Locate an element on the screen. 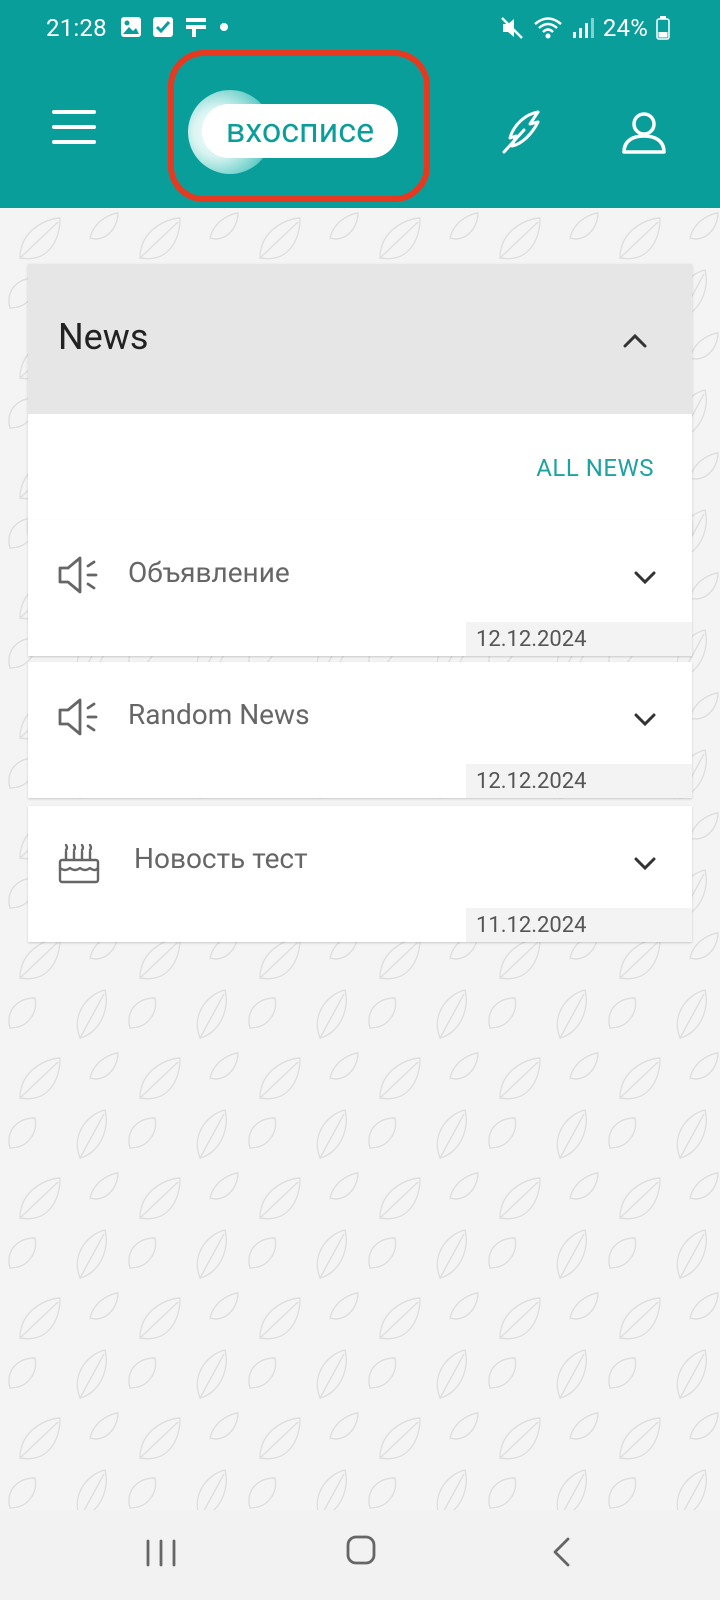  recents-icon is located at coordinates (161, 1553).